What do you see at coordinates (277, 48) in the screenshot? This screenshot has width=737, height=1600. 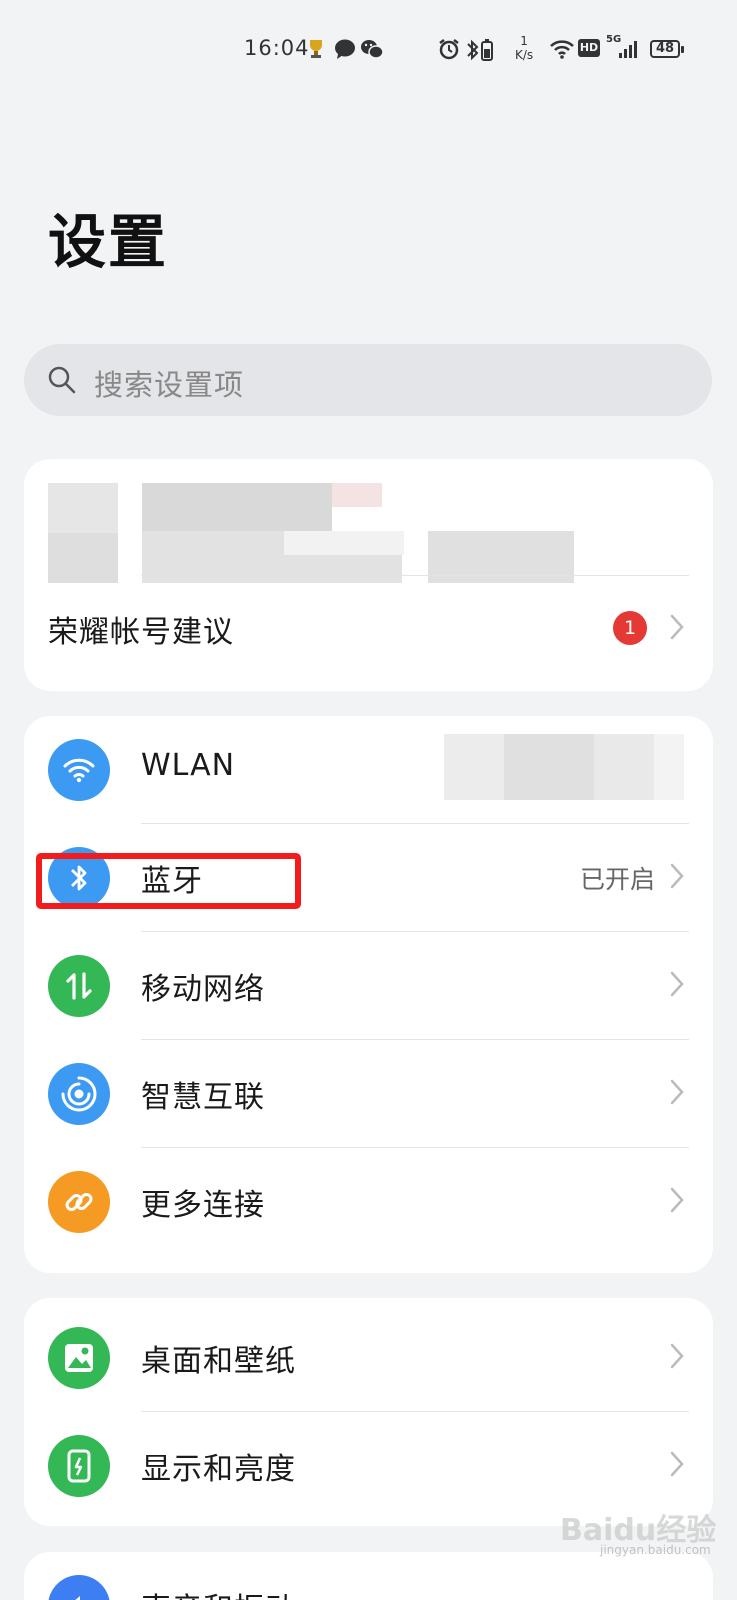 I see `status-time: 16:04` at bounding box center [277, 48].